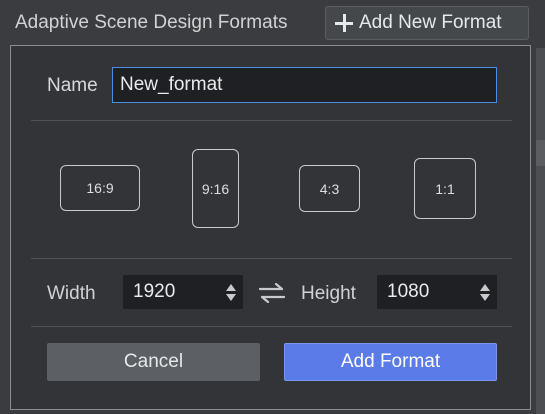  What do you see at coordinates (100, 188) in the screenshot?
I see `preset-16-9-button: 16:9` at bounding box center [100, 188].